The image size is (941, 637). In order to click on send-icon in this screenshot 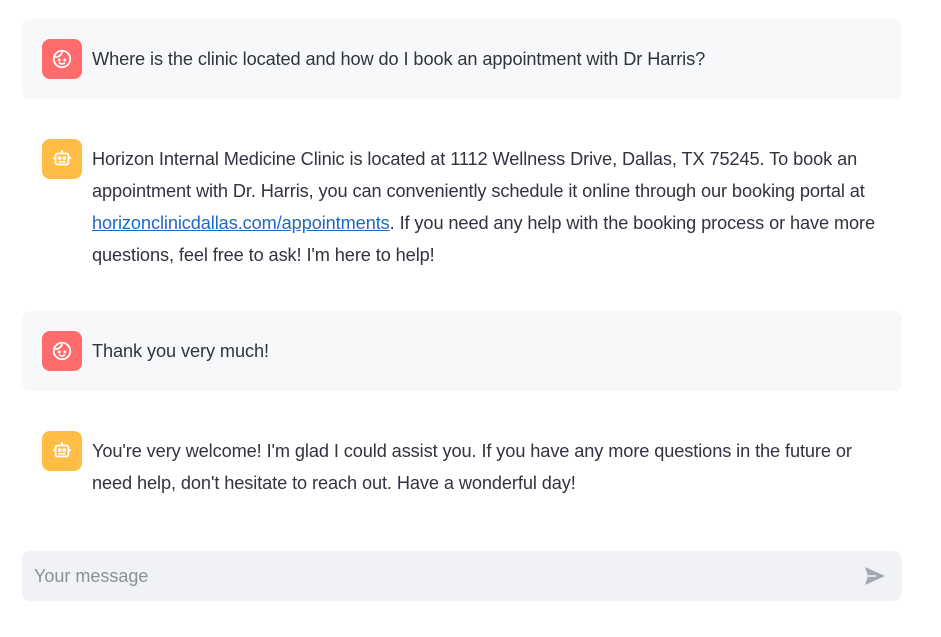, I will do `click(875, 576)`.